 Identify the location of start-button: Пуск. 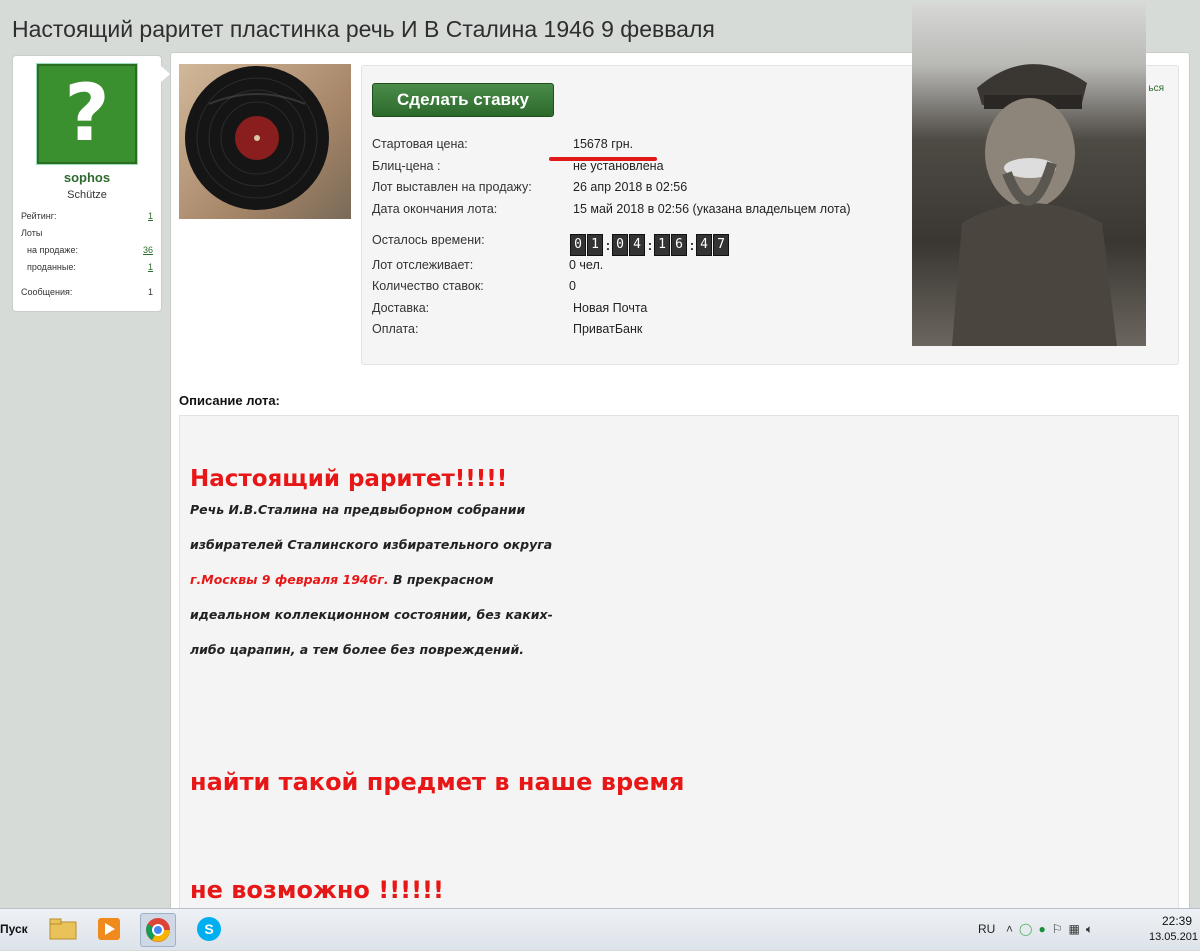
(15, 929).